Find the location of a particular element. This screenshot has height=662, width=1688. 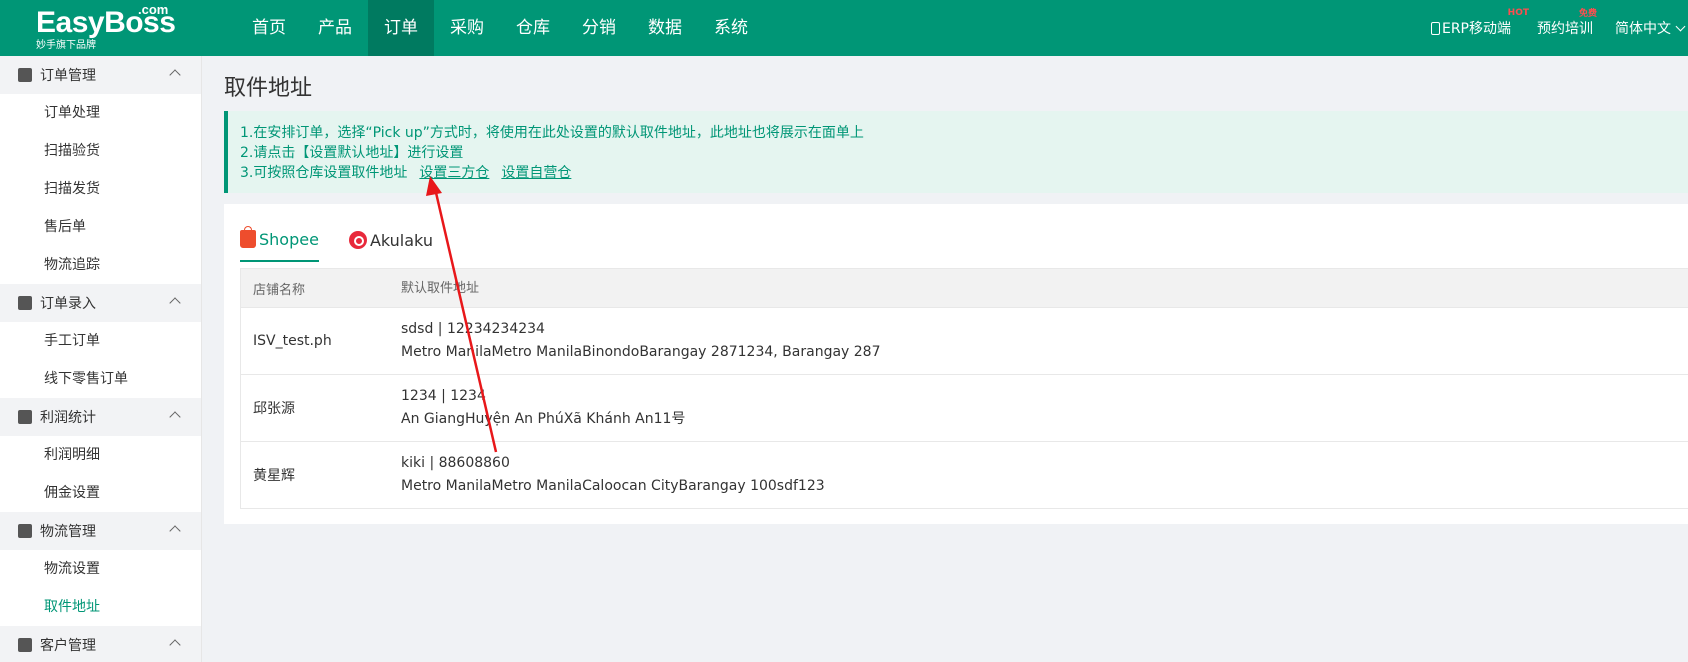

logo-com: .com is located at coordinates (153, 9).